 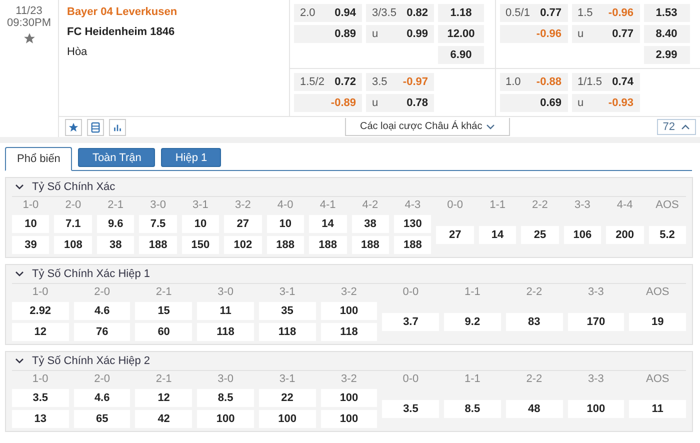 What do you see at coordinates (40, 311) in the screenshot?
I see `odds-cell: 2.92` at bounding box center [40, 311].